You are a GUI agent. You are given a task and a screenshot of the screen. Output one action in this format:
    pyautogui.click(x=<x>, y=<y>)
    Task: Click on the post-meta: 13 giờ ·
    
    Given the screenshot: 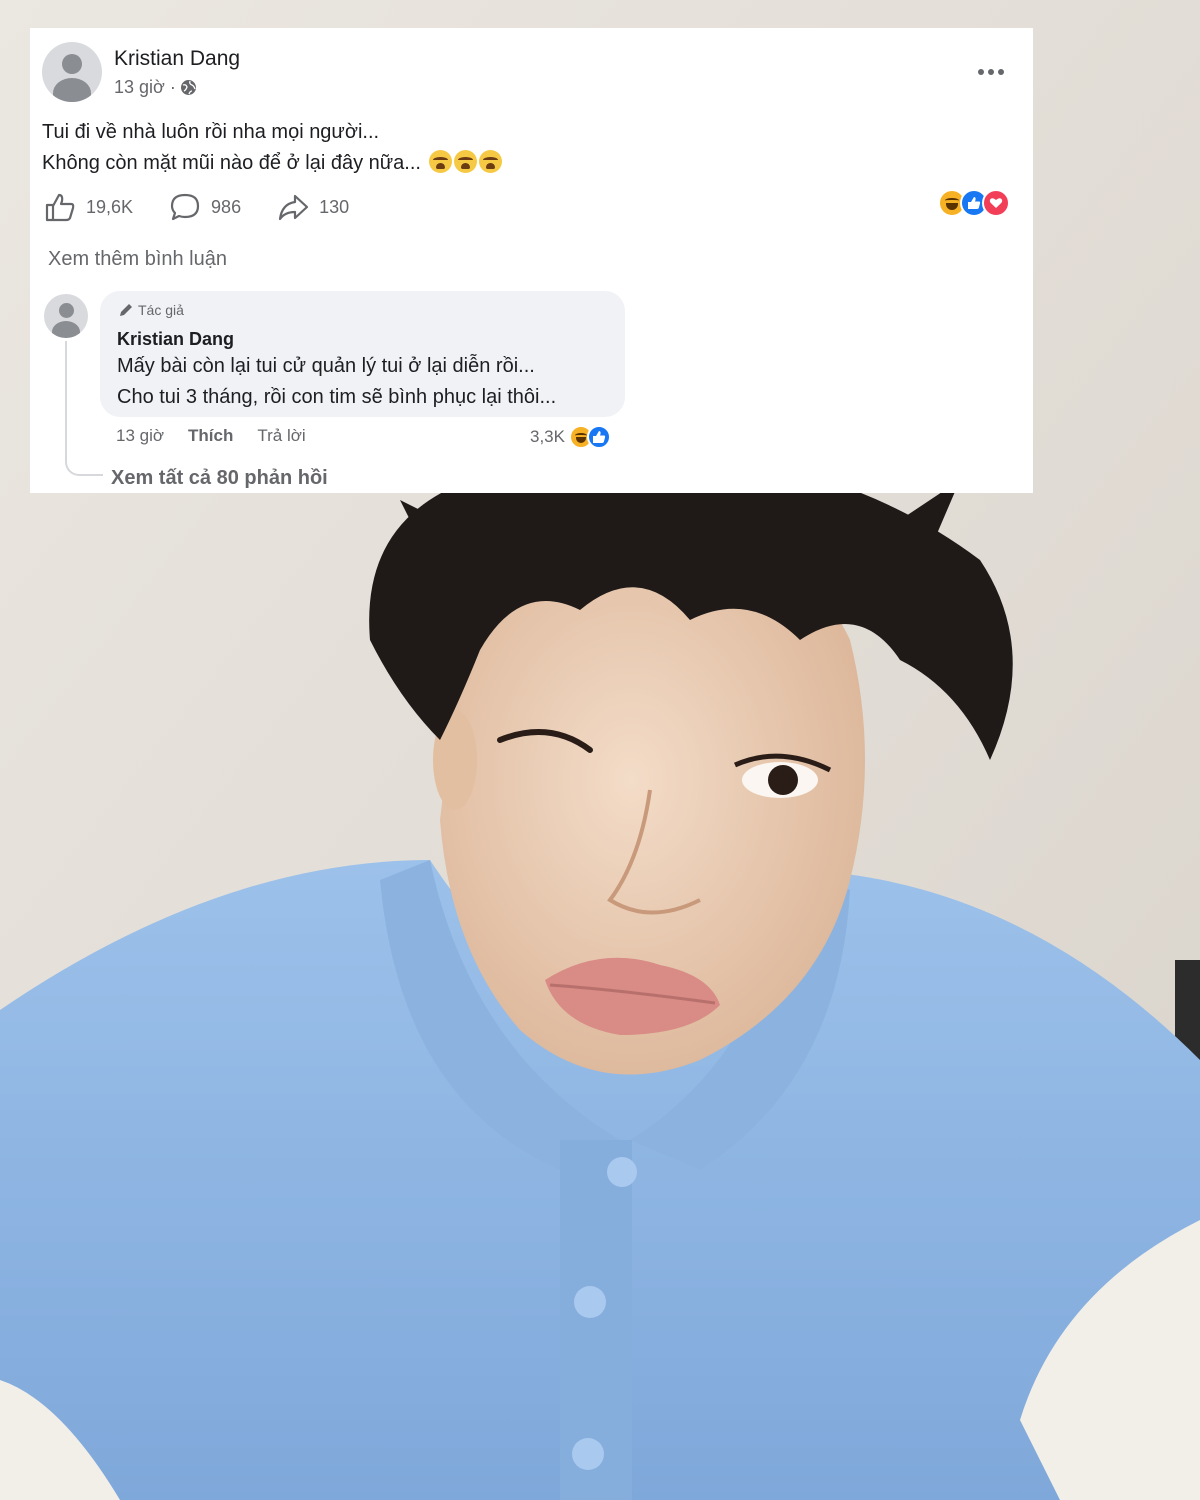 What is the action you would take?
    pyautogui.click(x=155, y=87)
    